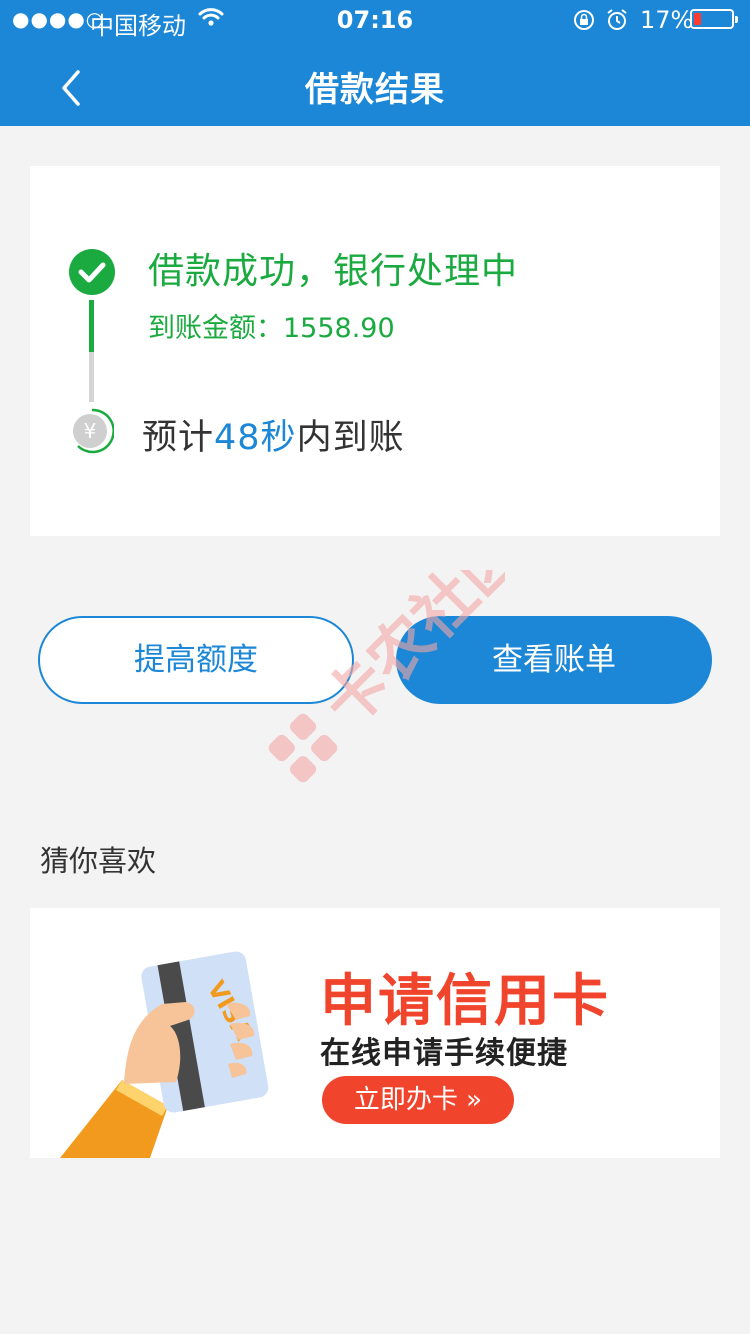 The width and height of the screenshot is (750, 1334). I want to click on progress-line-pending, so click(91, 377).